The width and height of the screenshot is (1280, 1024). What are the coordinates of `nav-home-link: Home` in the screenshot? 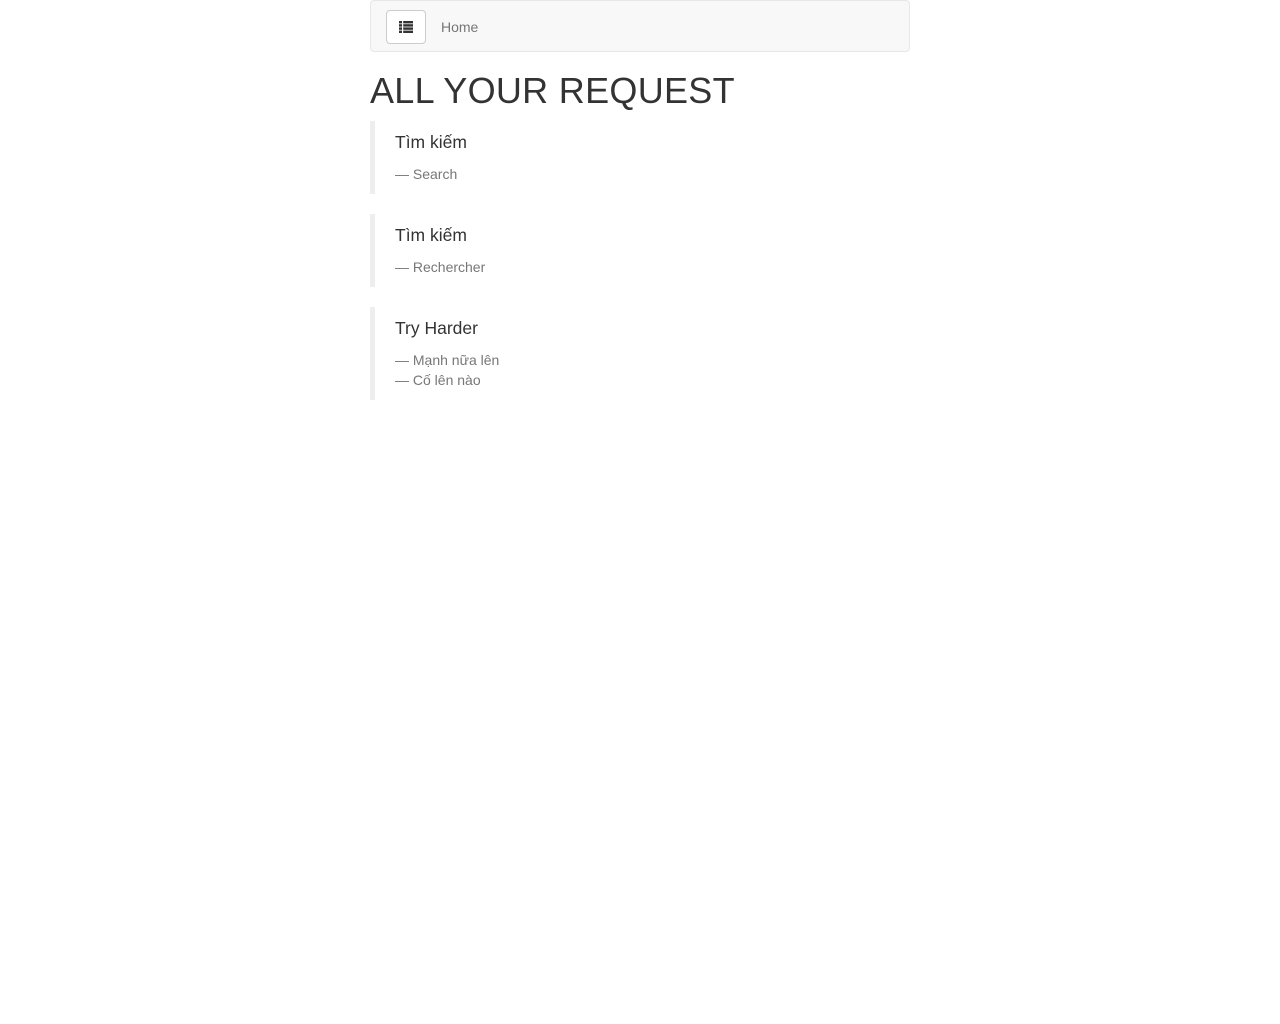 It's located at (459, 27).